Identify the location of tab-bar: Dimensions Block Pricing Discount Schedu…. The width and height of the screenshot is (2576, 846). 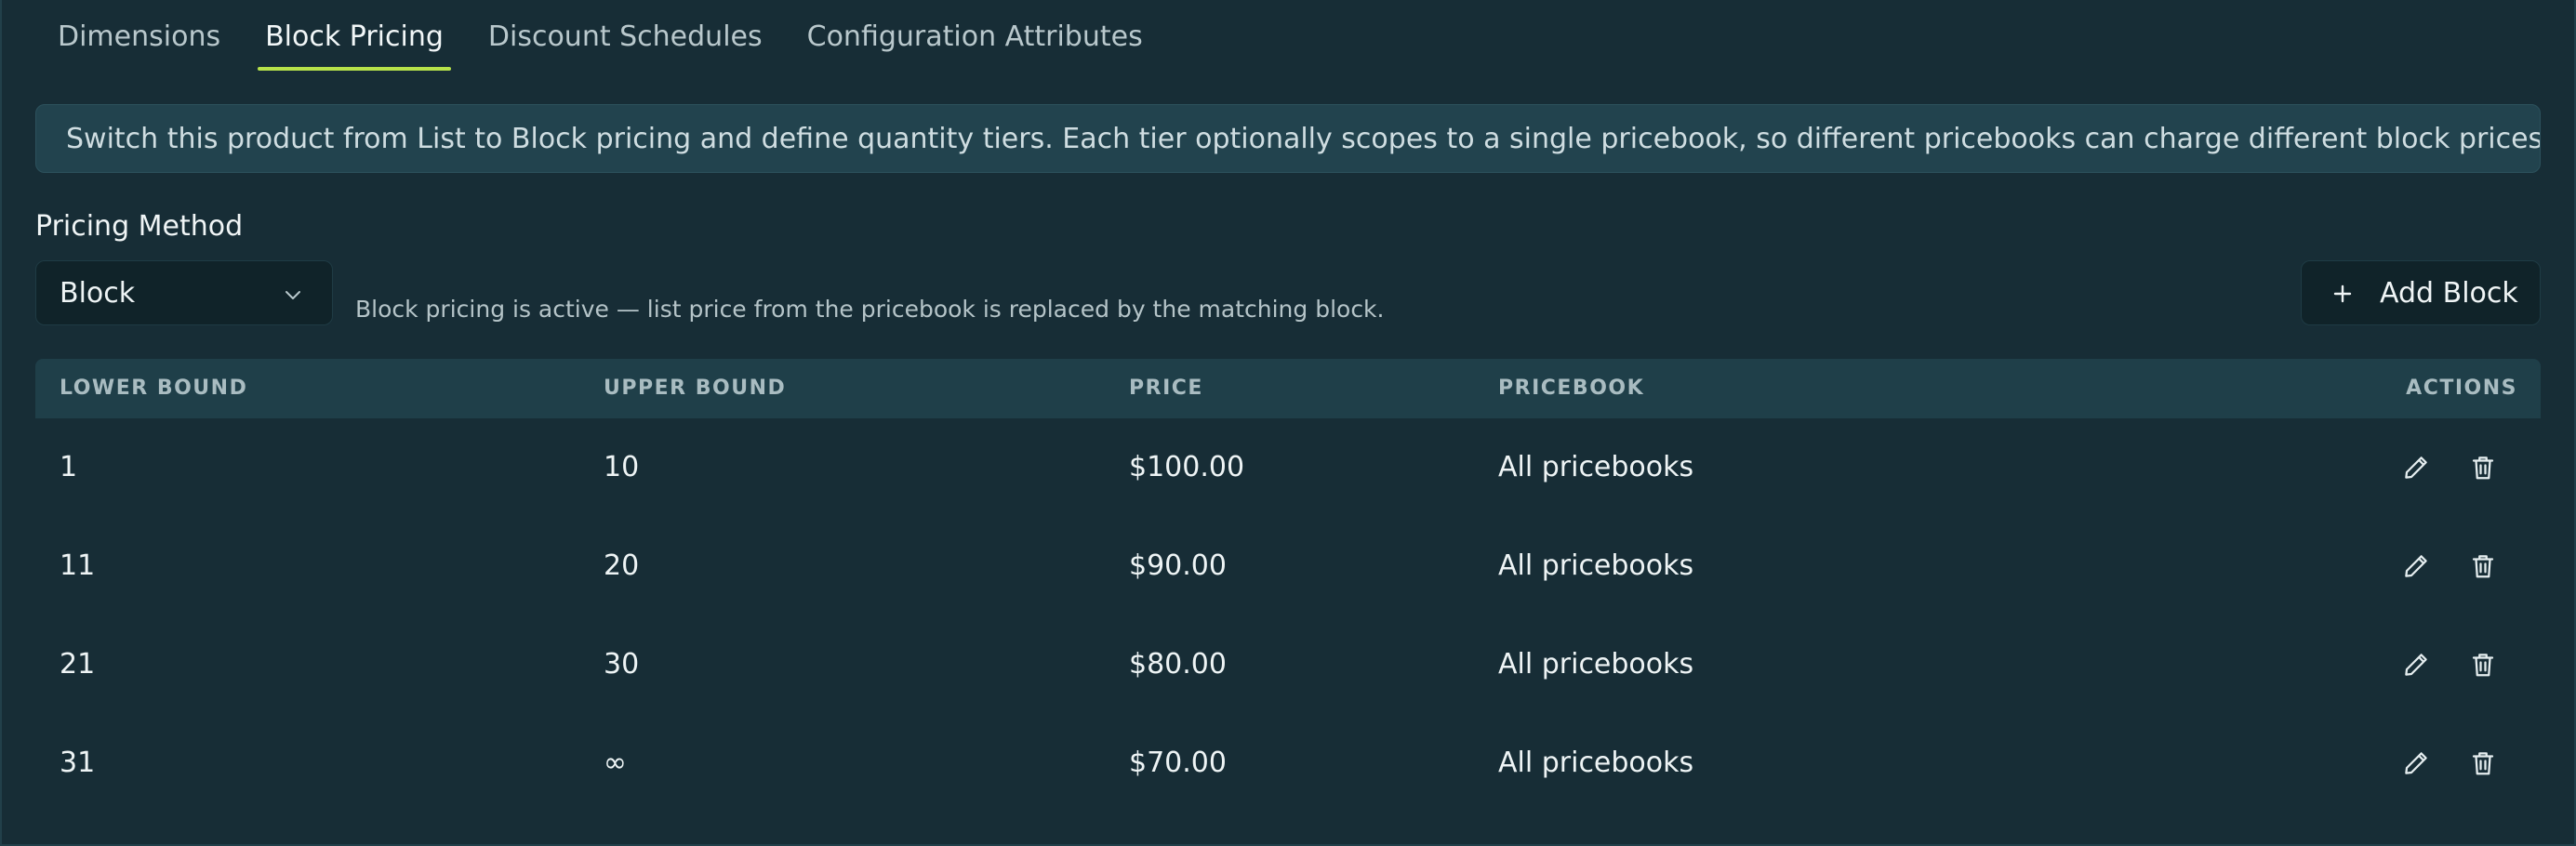
(600, 37).